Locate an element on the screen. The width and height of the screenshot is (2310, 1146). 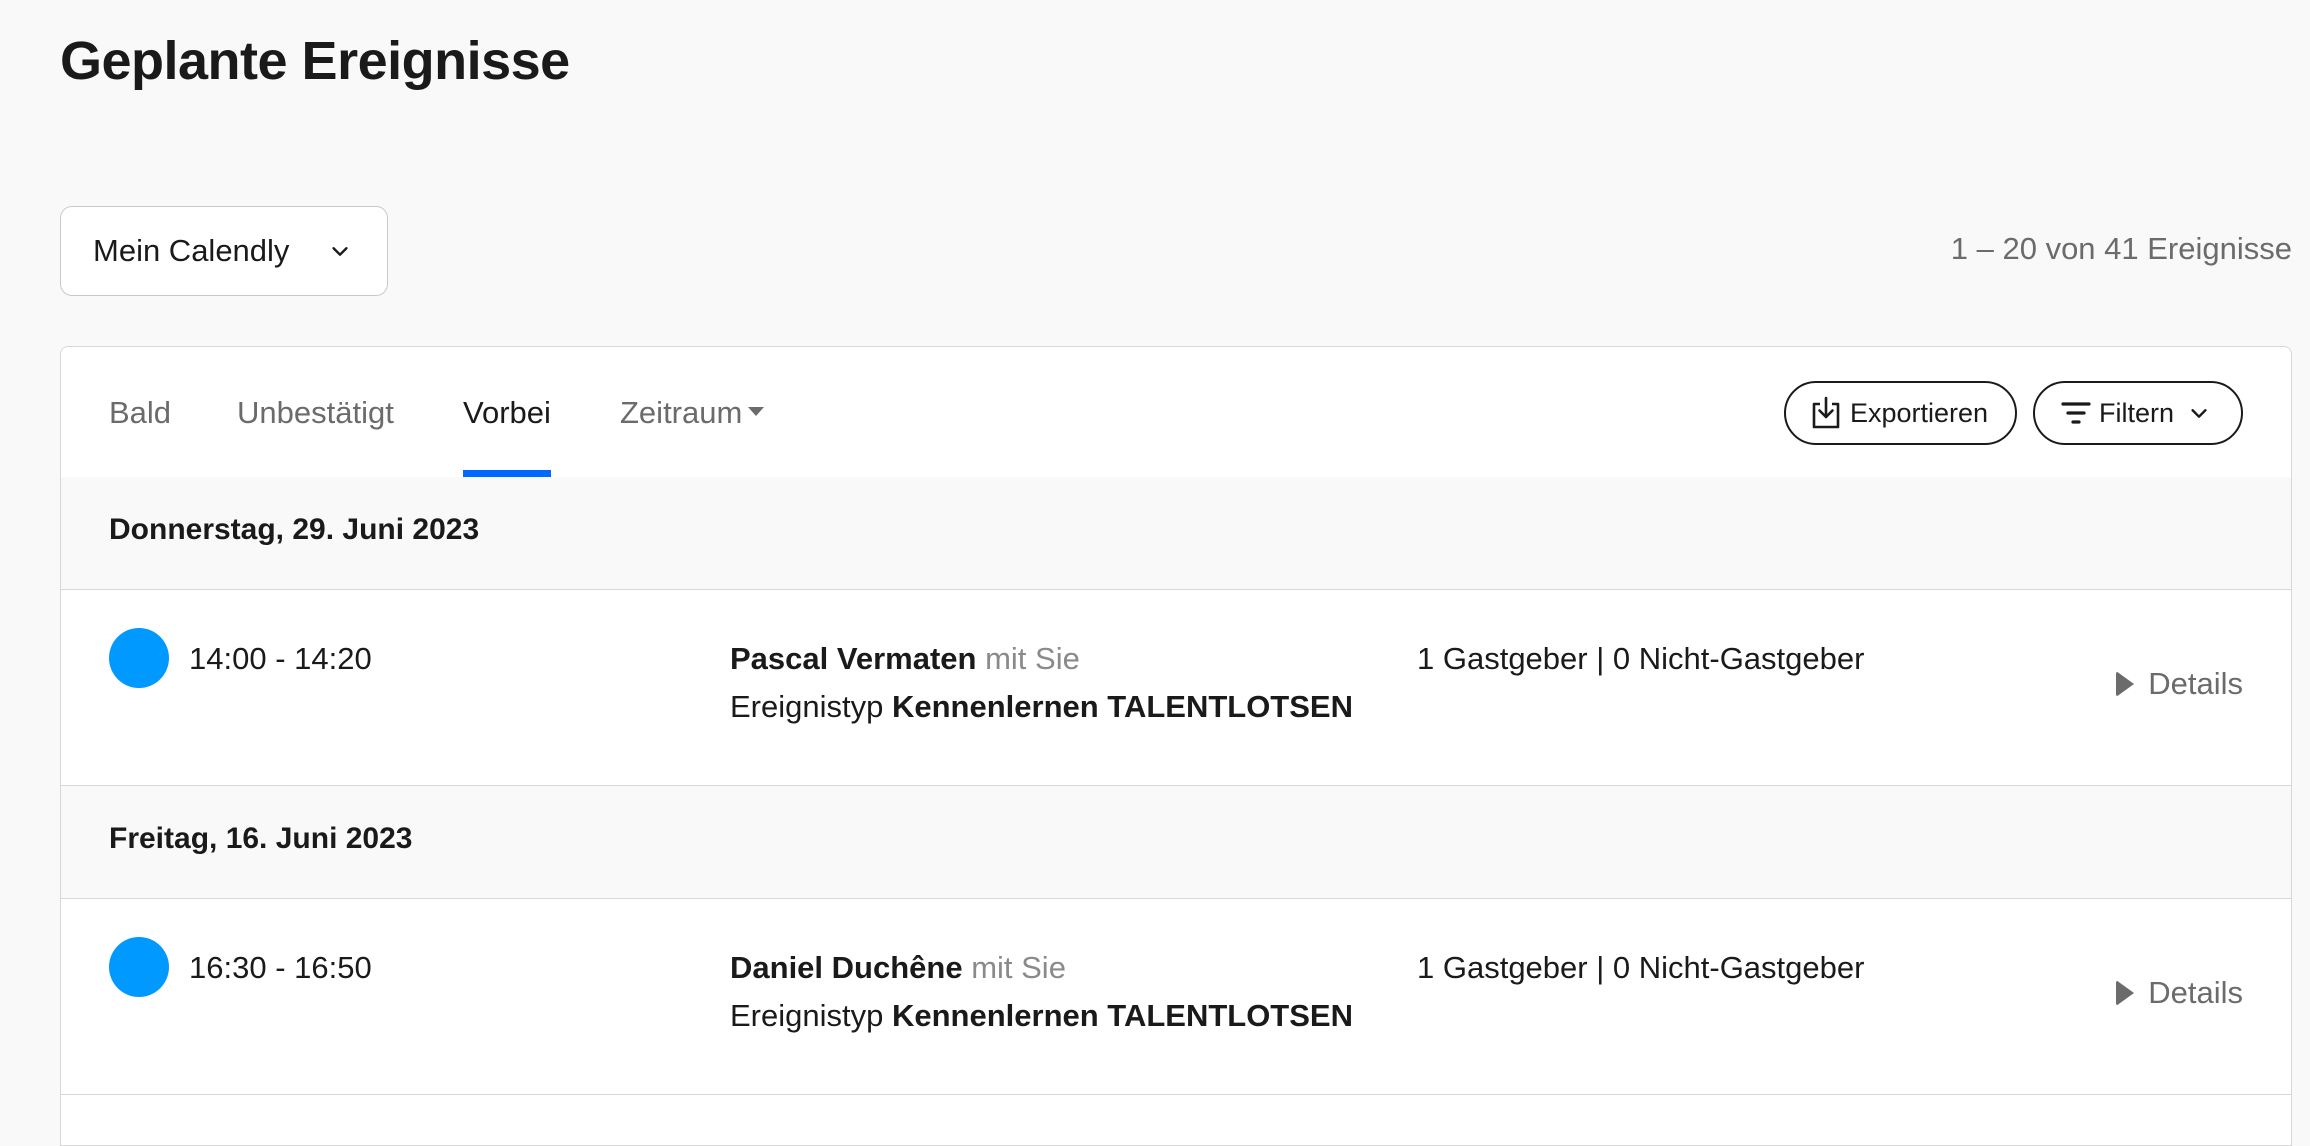
page-title: Geplante Ereignisse is located at coordinates (315, 61).